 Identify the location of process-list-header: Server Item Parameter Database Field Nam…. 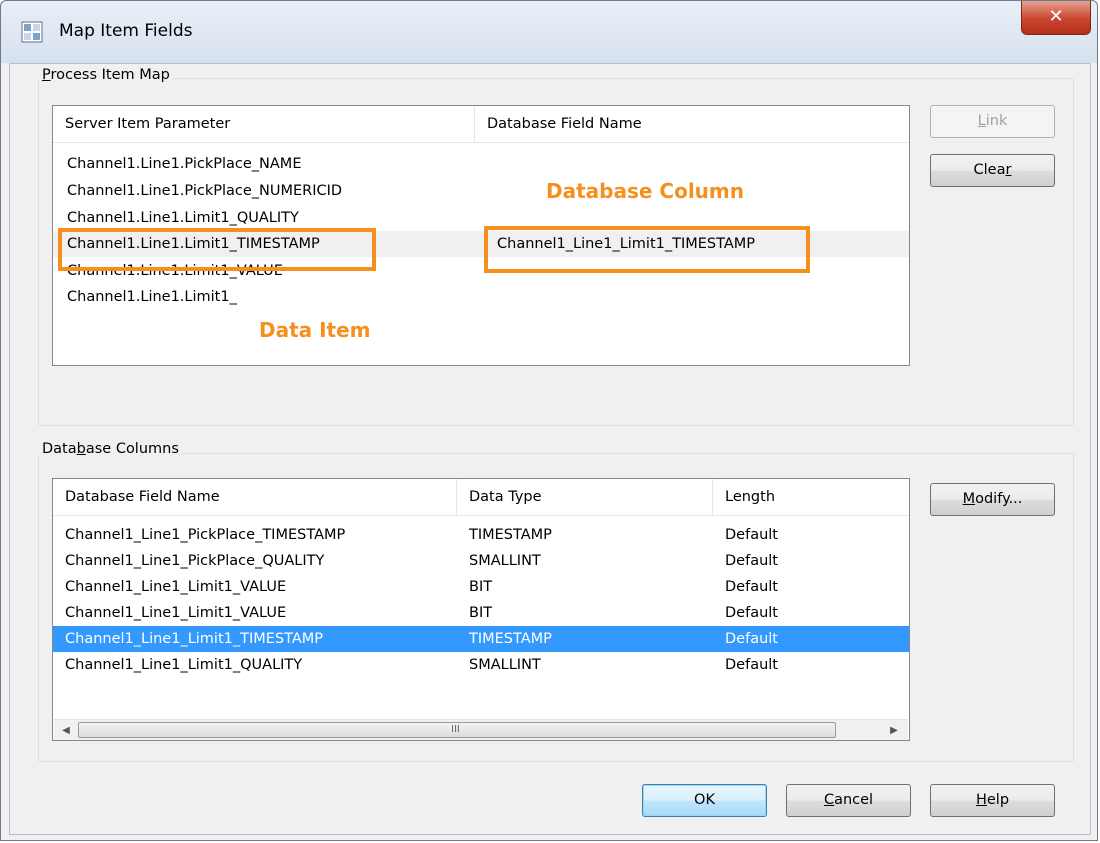
(481, 124).